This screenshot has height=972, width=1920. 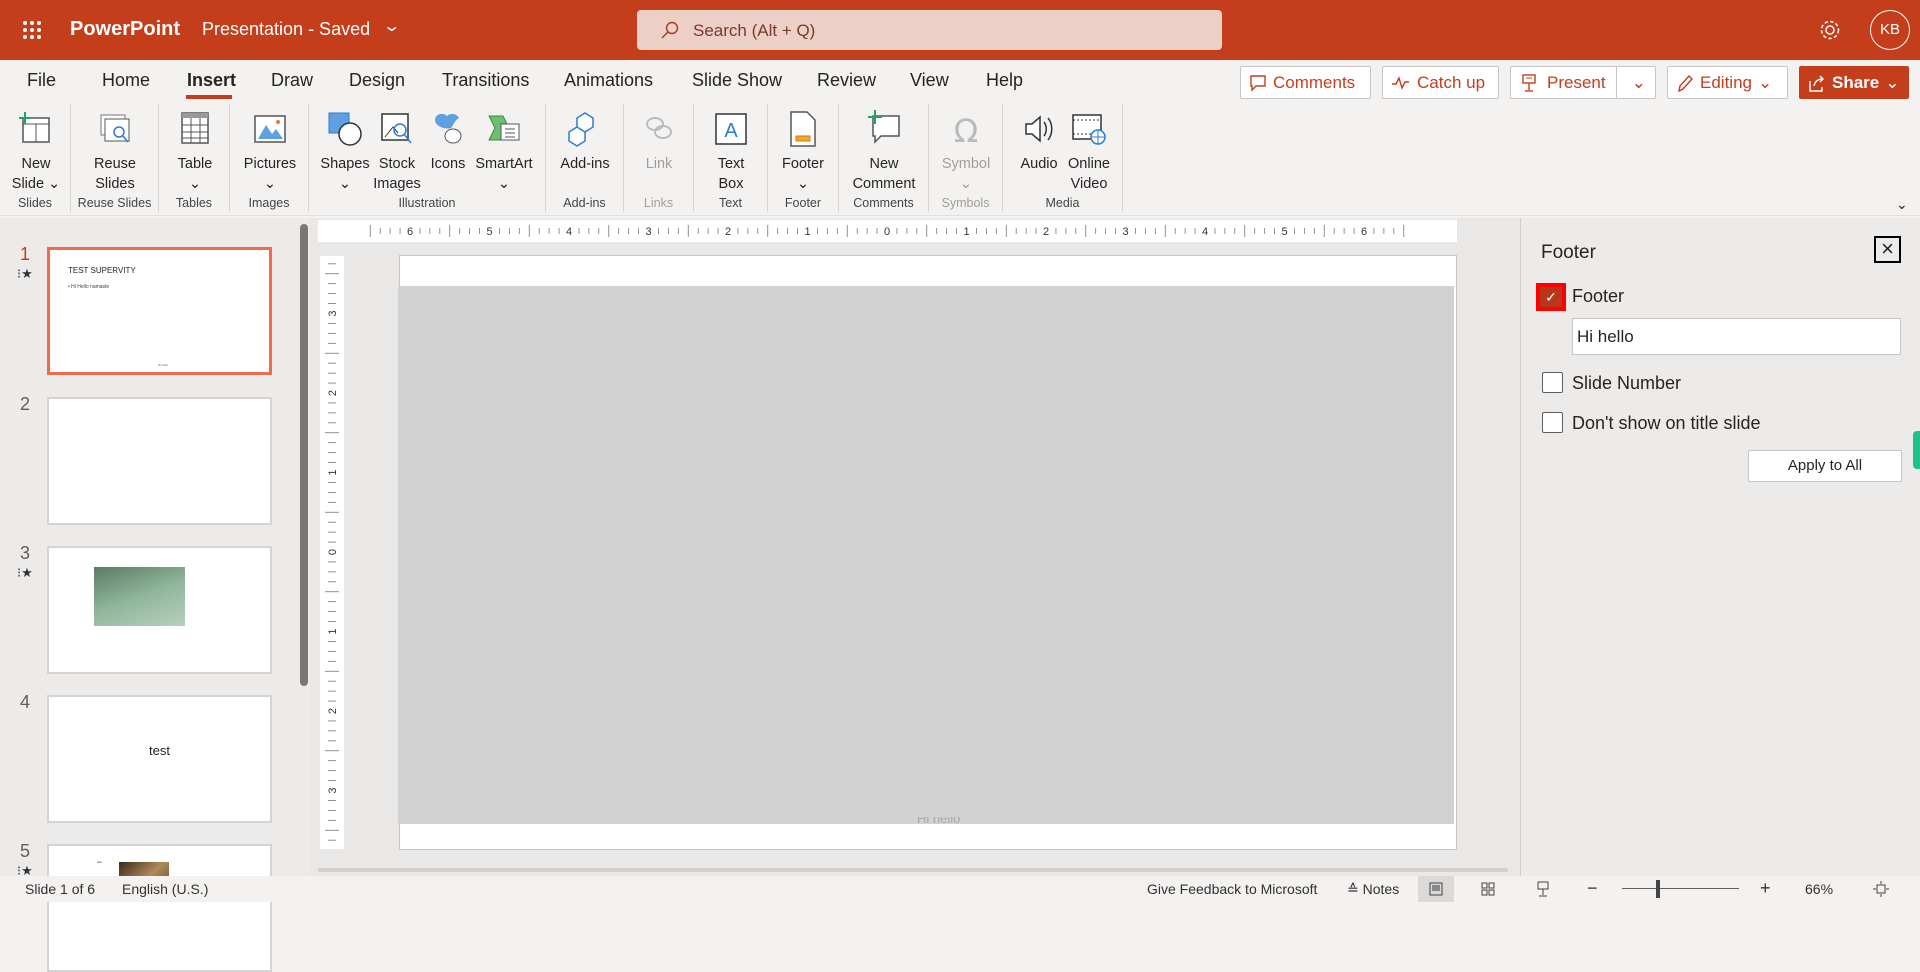 What do you see at coordinates (659, 128) in the screenshot?
I see `link-icon` at bounding box center [659, 128].